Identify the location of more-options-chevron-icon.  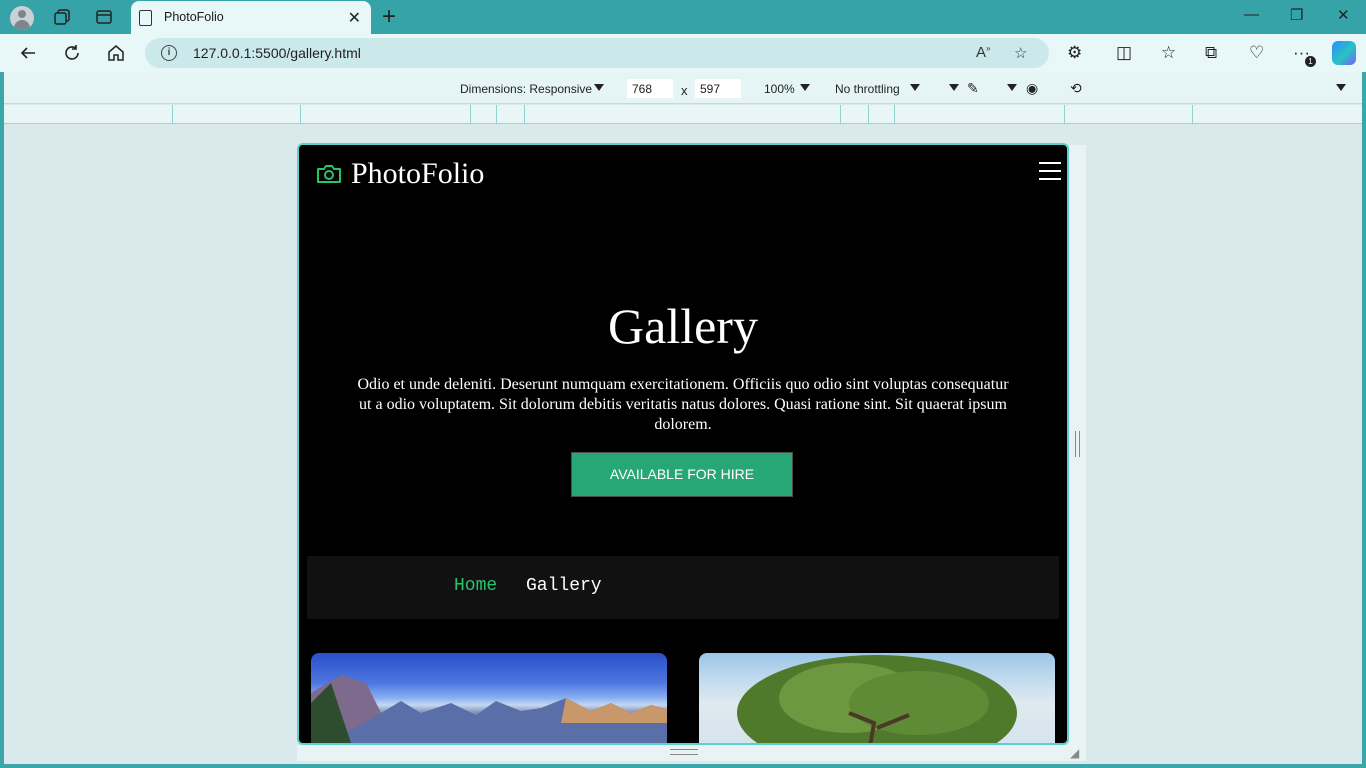
(1341, 87).